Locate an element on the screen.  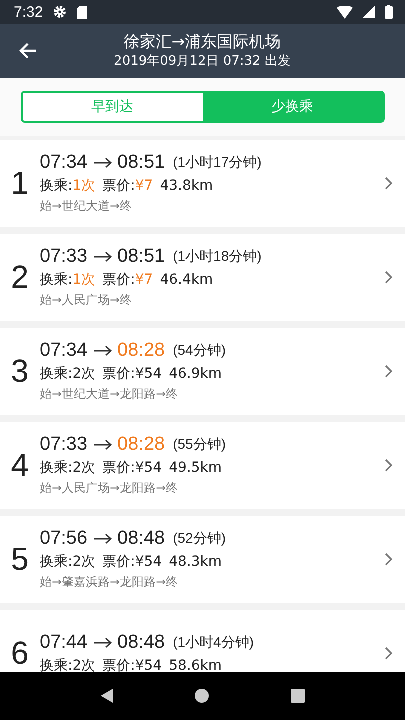
duration: (1小时17分钟) is located at coordinates (217, 163).